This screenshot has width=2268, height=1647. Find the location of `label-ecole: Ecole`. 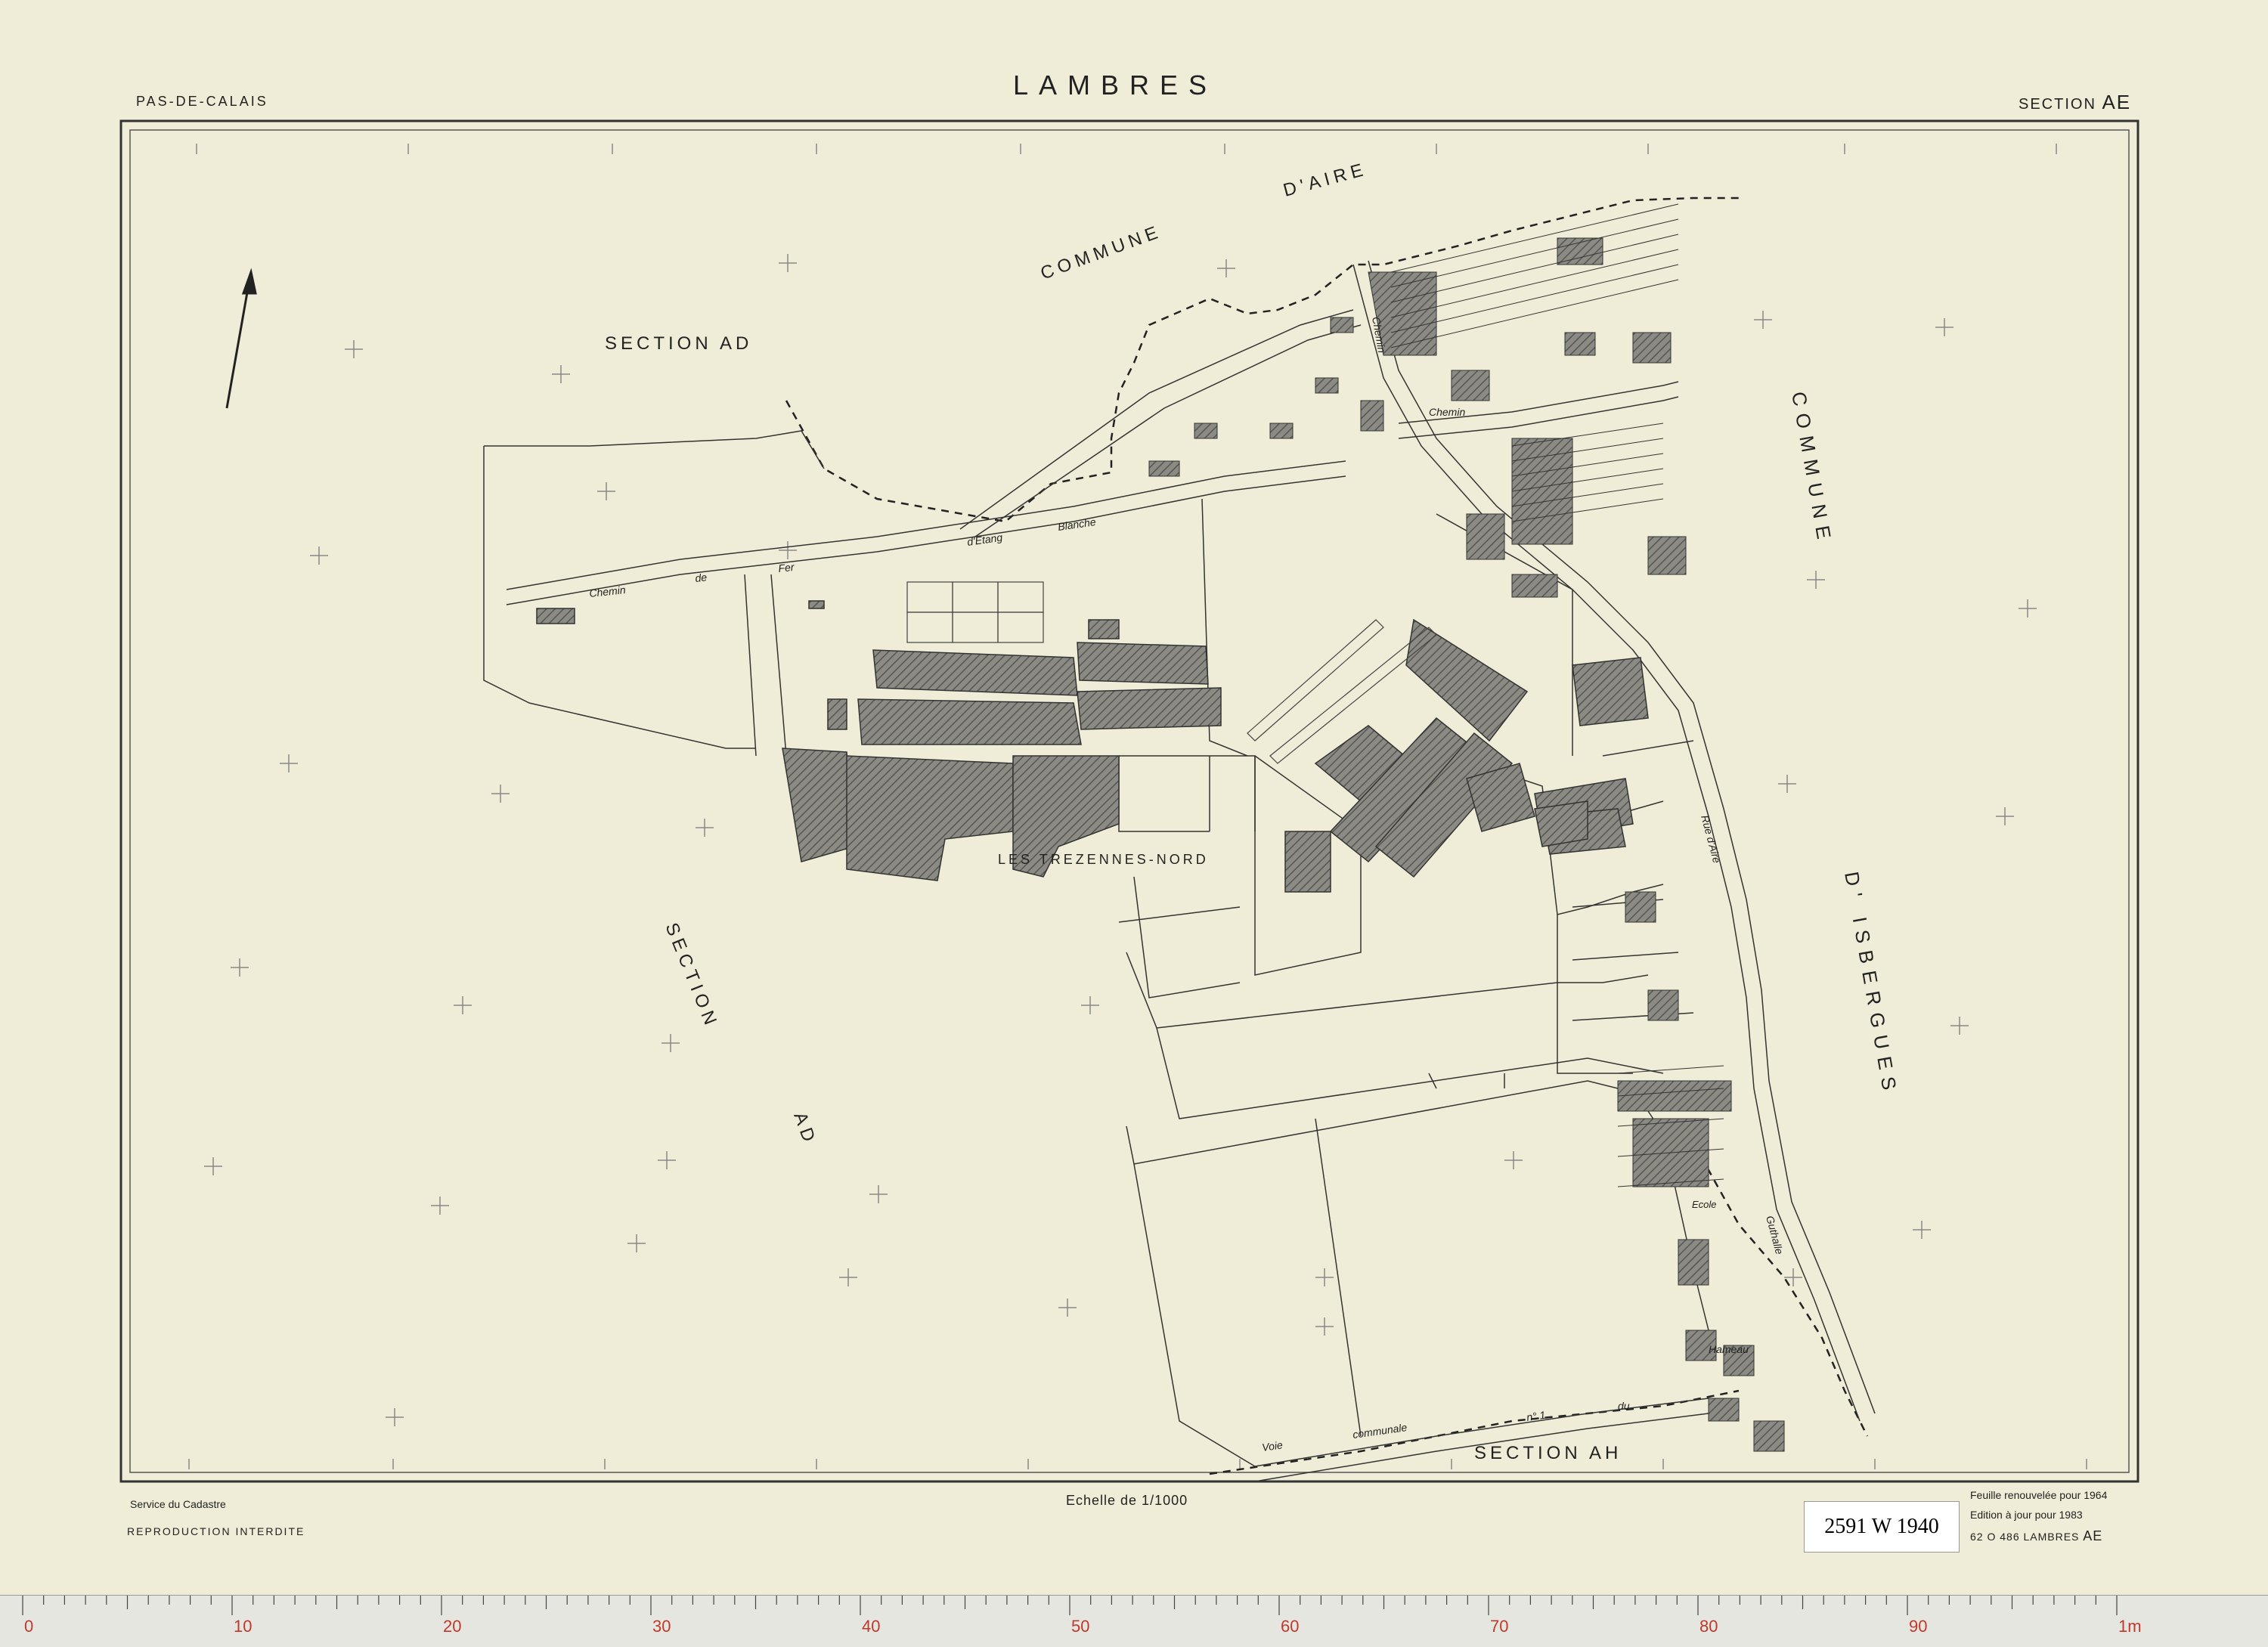

label-ecole: Ecole is located at coordinates (1704, 1204).